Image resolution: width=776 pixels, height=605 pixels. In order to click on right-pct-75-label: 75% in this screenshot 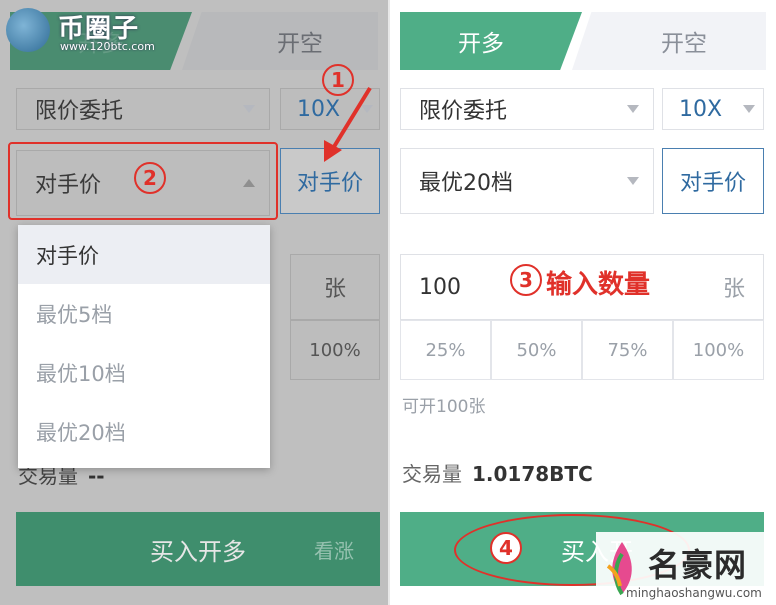, I will do `click(627, 350)`.